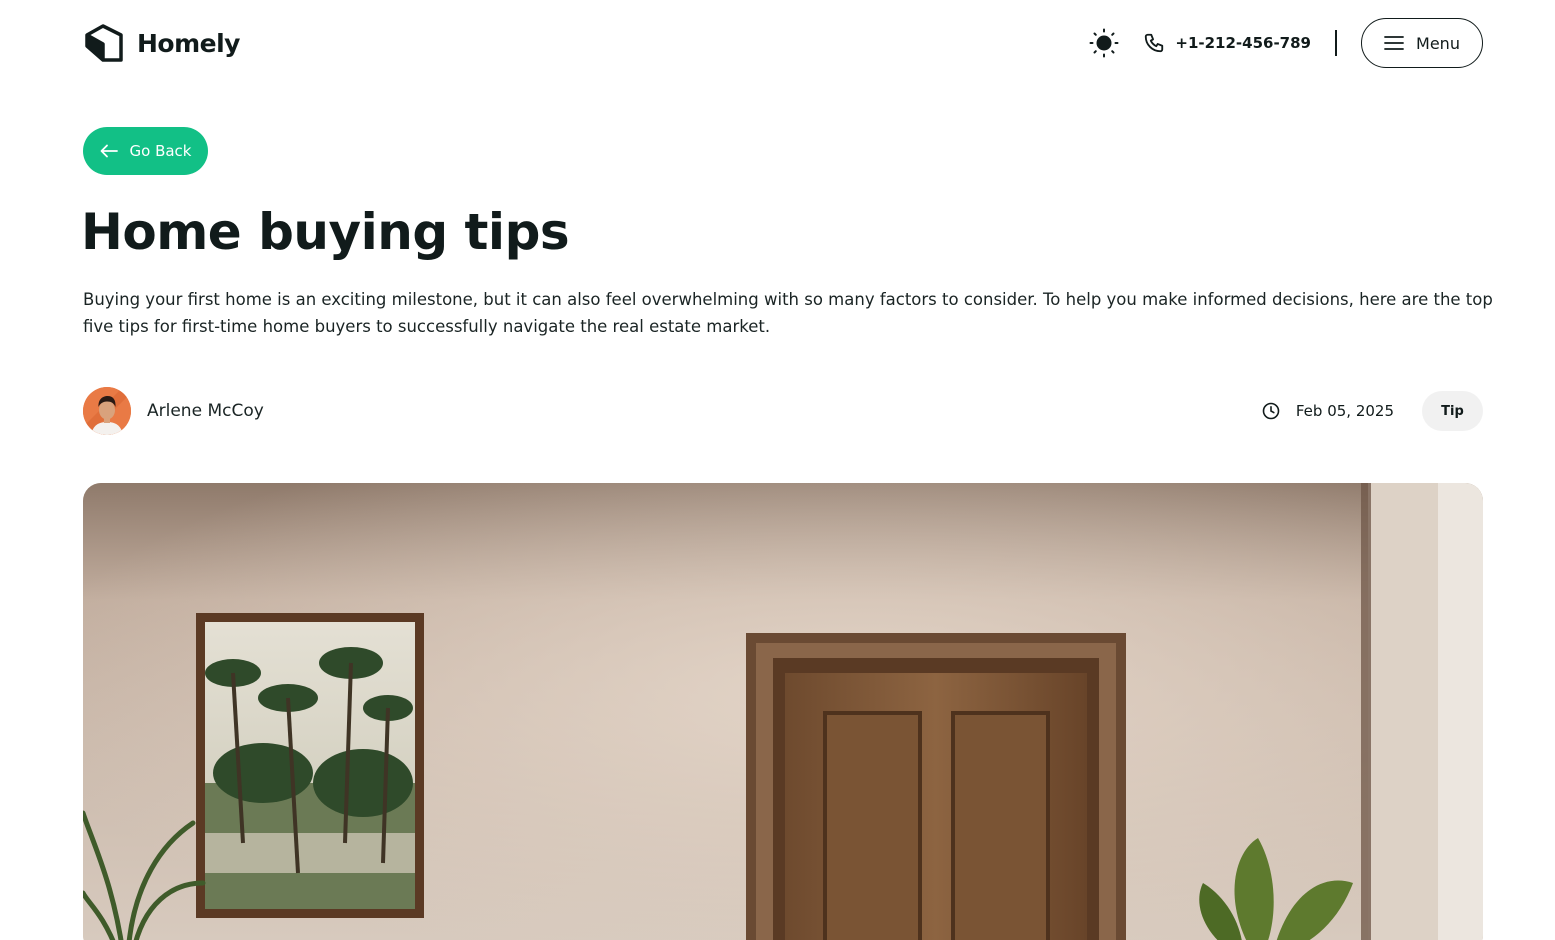 This screenshot has width=1555, height=940. I want to click on menu-label: Menu, so click(1438, 43).